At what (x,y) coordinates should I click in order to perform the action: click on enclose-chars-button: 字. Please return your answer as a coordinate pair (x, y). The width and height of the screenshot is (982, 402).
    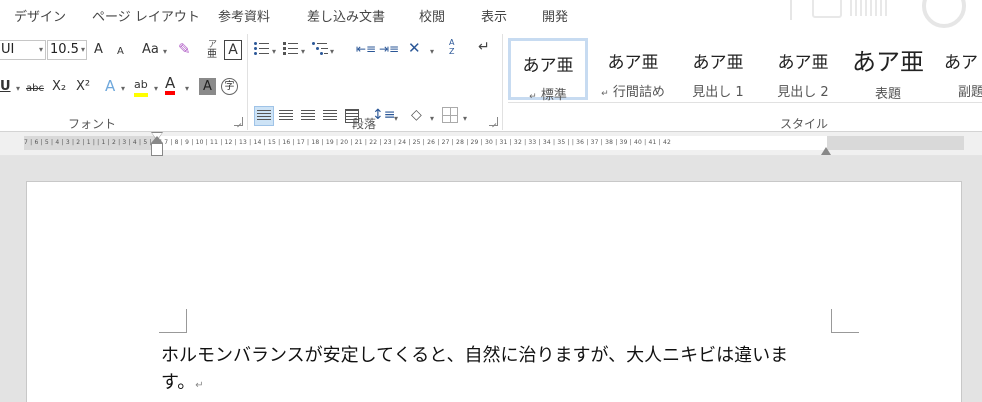
    Looking at the image, I should click on (229, 86).